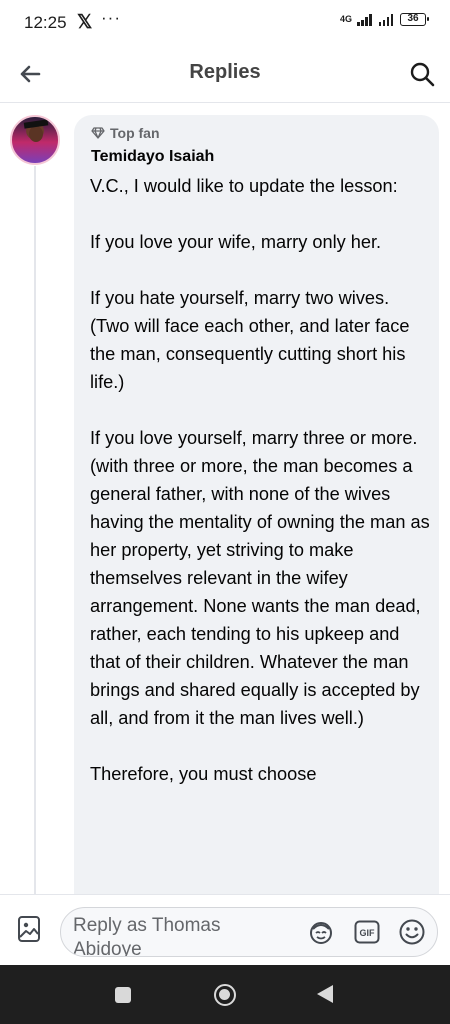 This screenshot has width=450, height=1024. I want to click on search-icon, so click(422, 74).